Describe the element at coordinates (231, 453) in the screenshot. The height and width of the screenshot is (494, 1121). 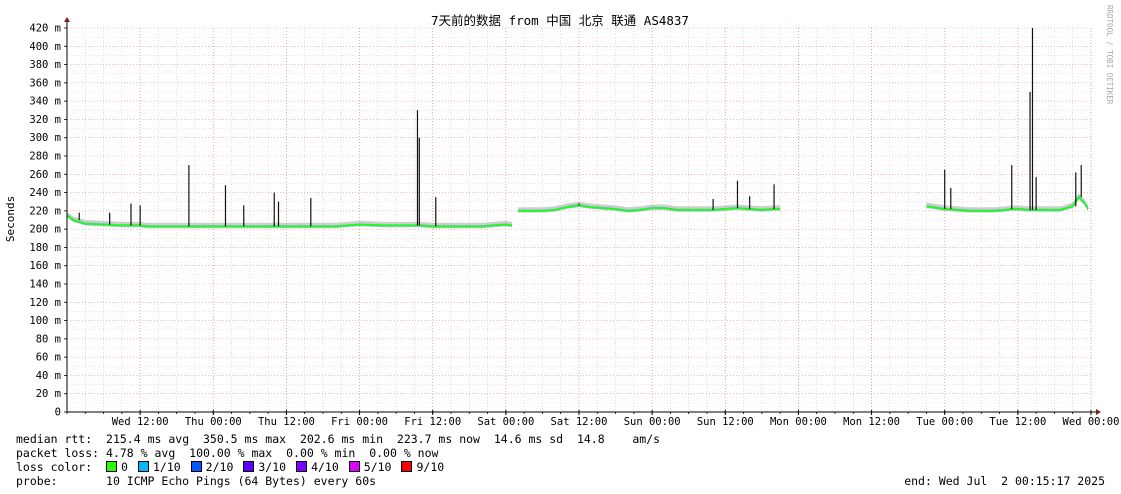
I see `packet-loss-max: 100.00 % max` at that location.